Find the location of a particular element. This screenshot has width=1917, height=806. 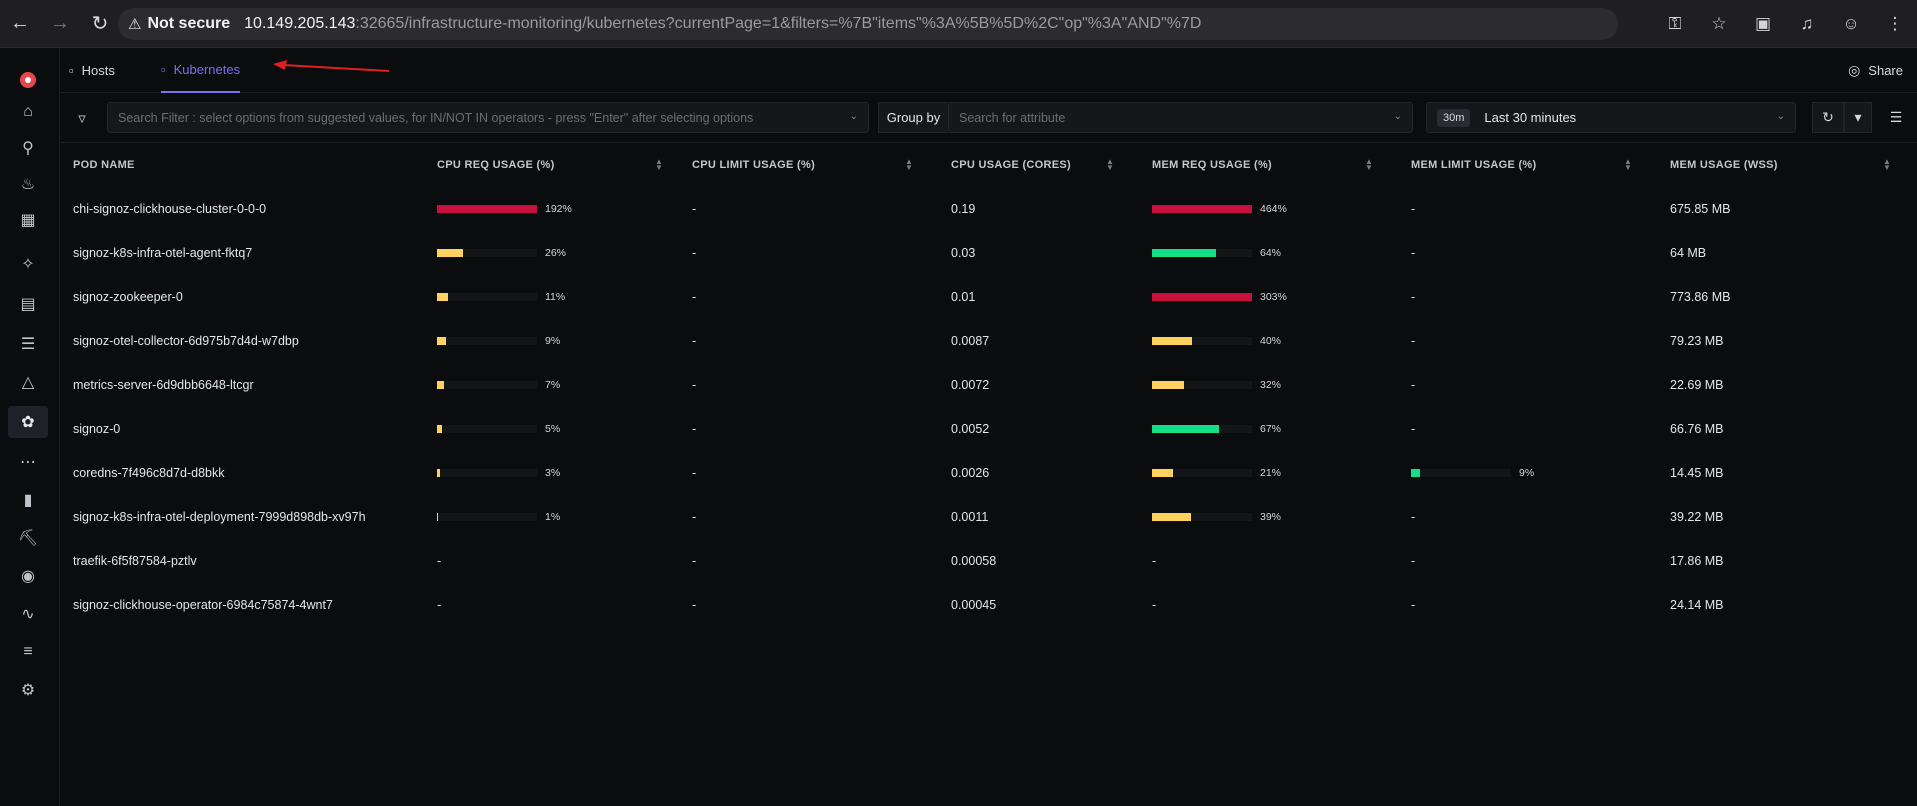

mem-req-usage: 32% is located at coordinates (1216, 385).